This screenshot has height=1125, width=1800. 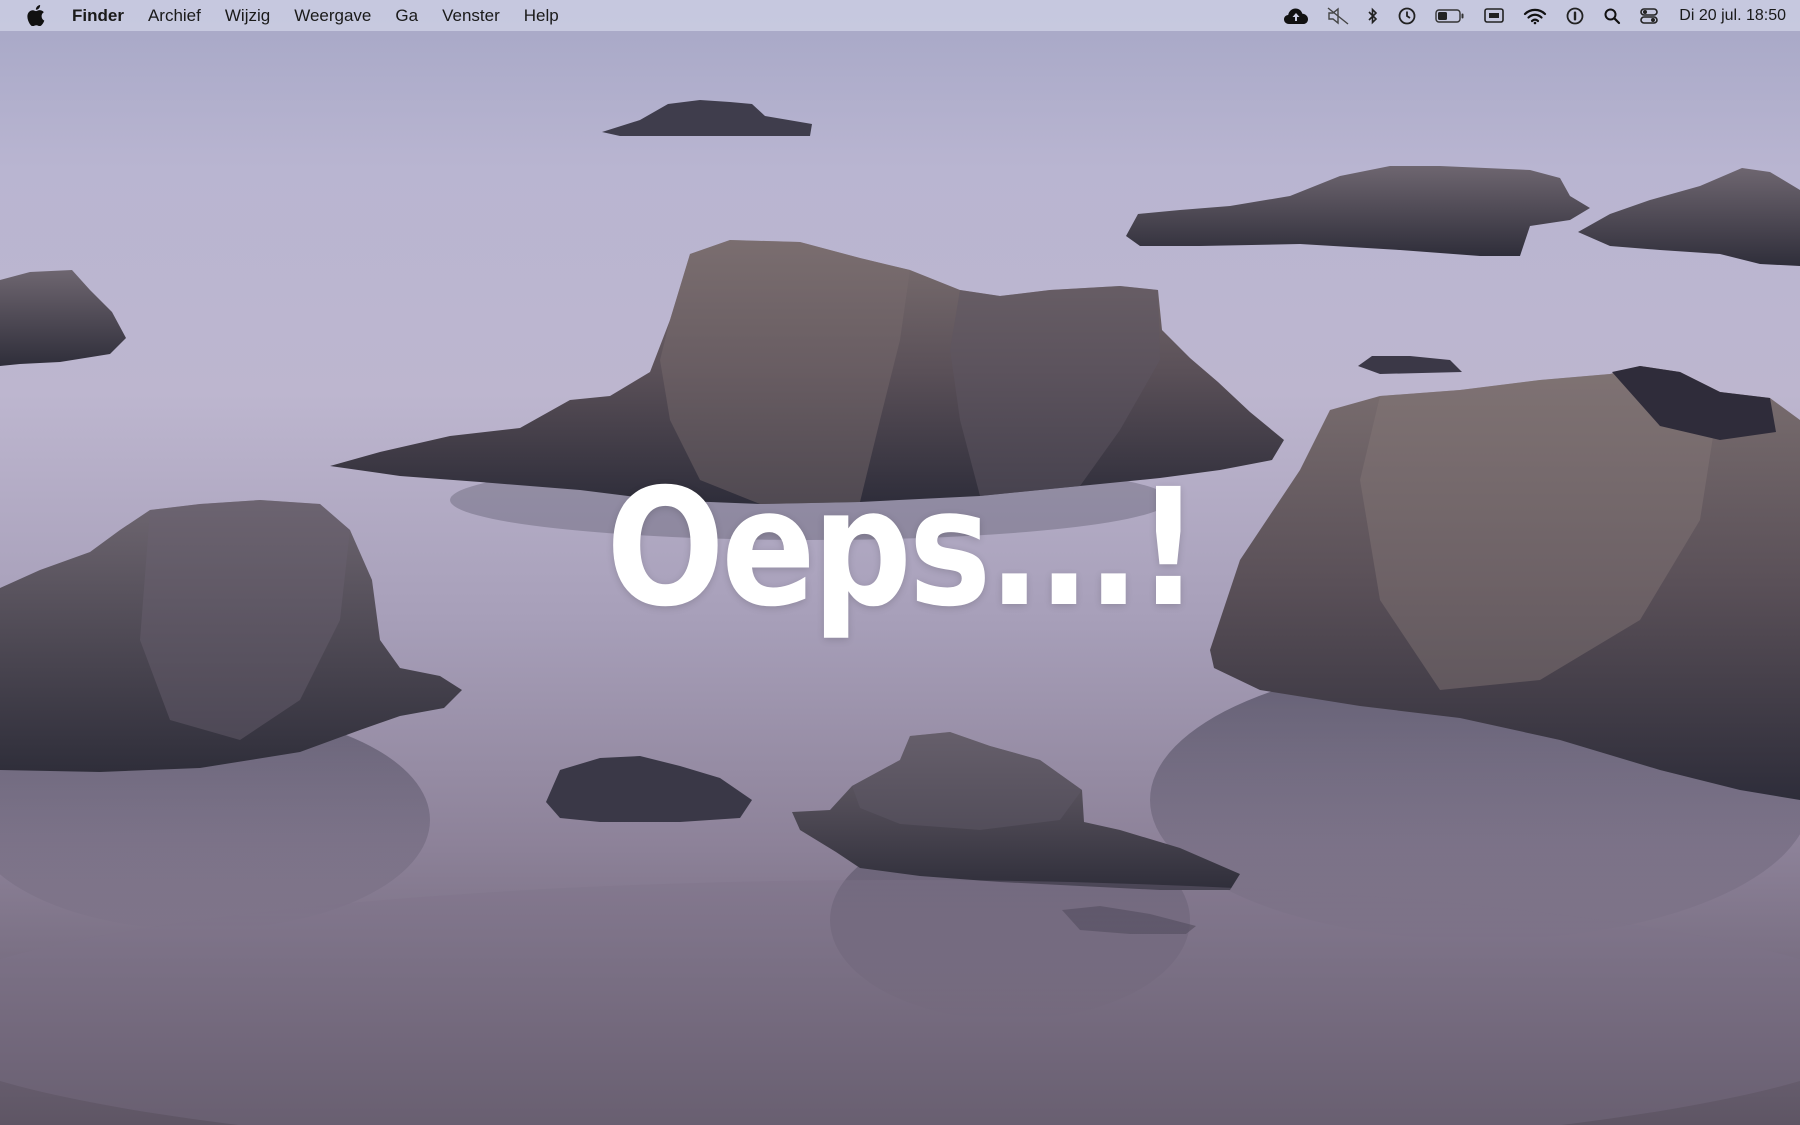 What do you see at coordinates (1296, 15) in the screenshot?
I see `icloud-upload-icon` at bounding box center [1296, 15].